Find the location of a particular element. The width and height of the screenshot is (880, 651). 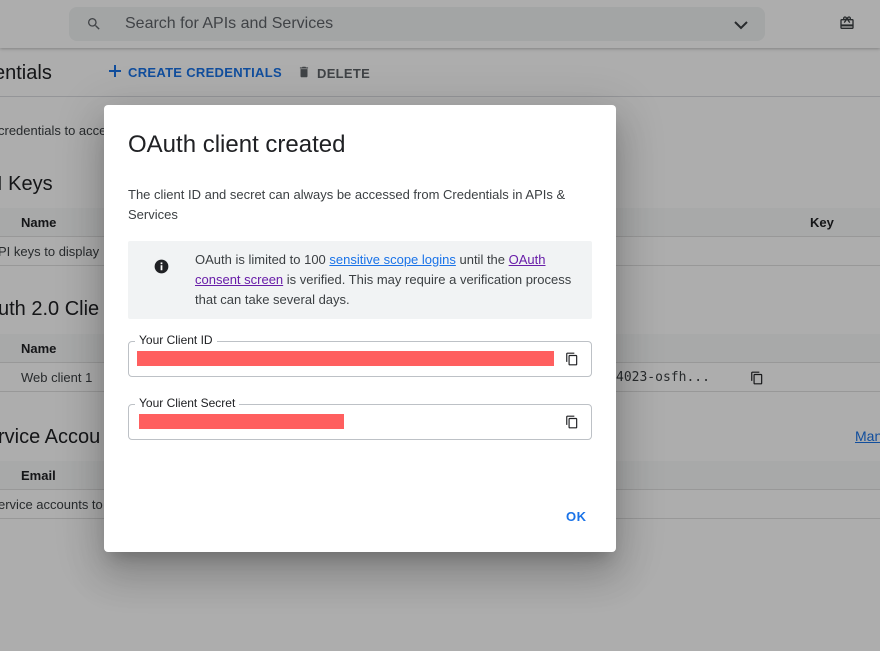

client-secret-field: Your Client Secret is located at coordinates (360, 418).